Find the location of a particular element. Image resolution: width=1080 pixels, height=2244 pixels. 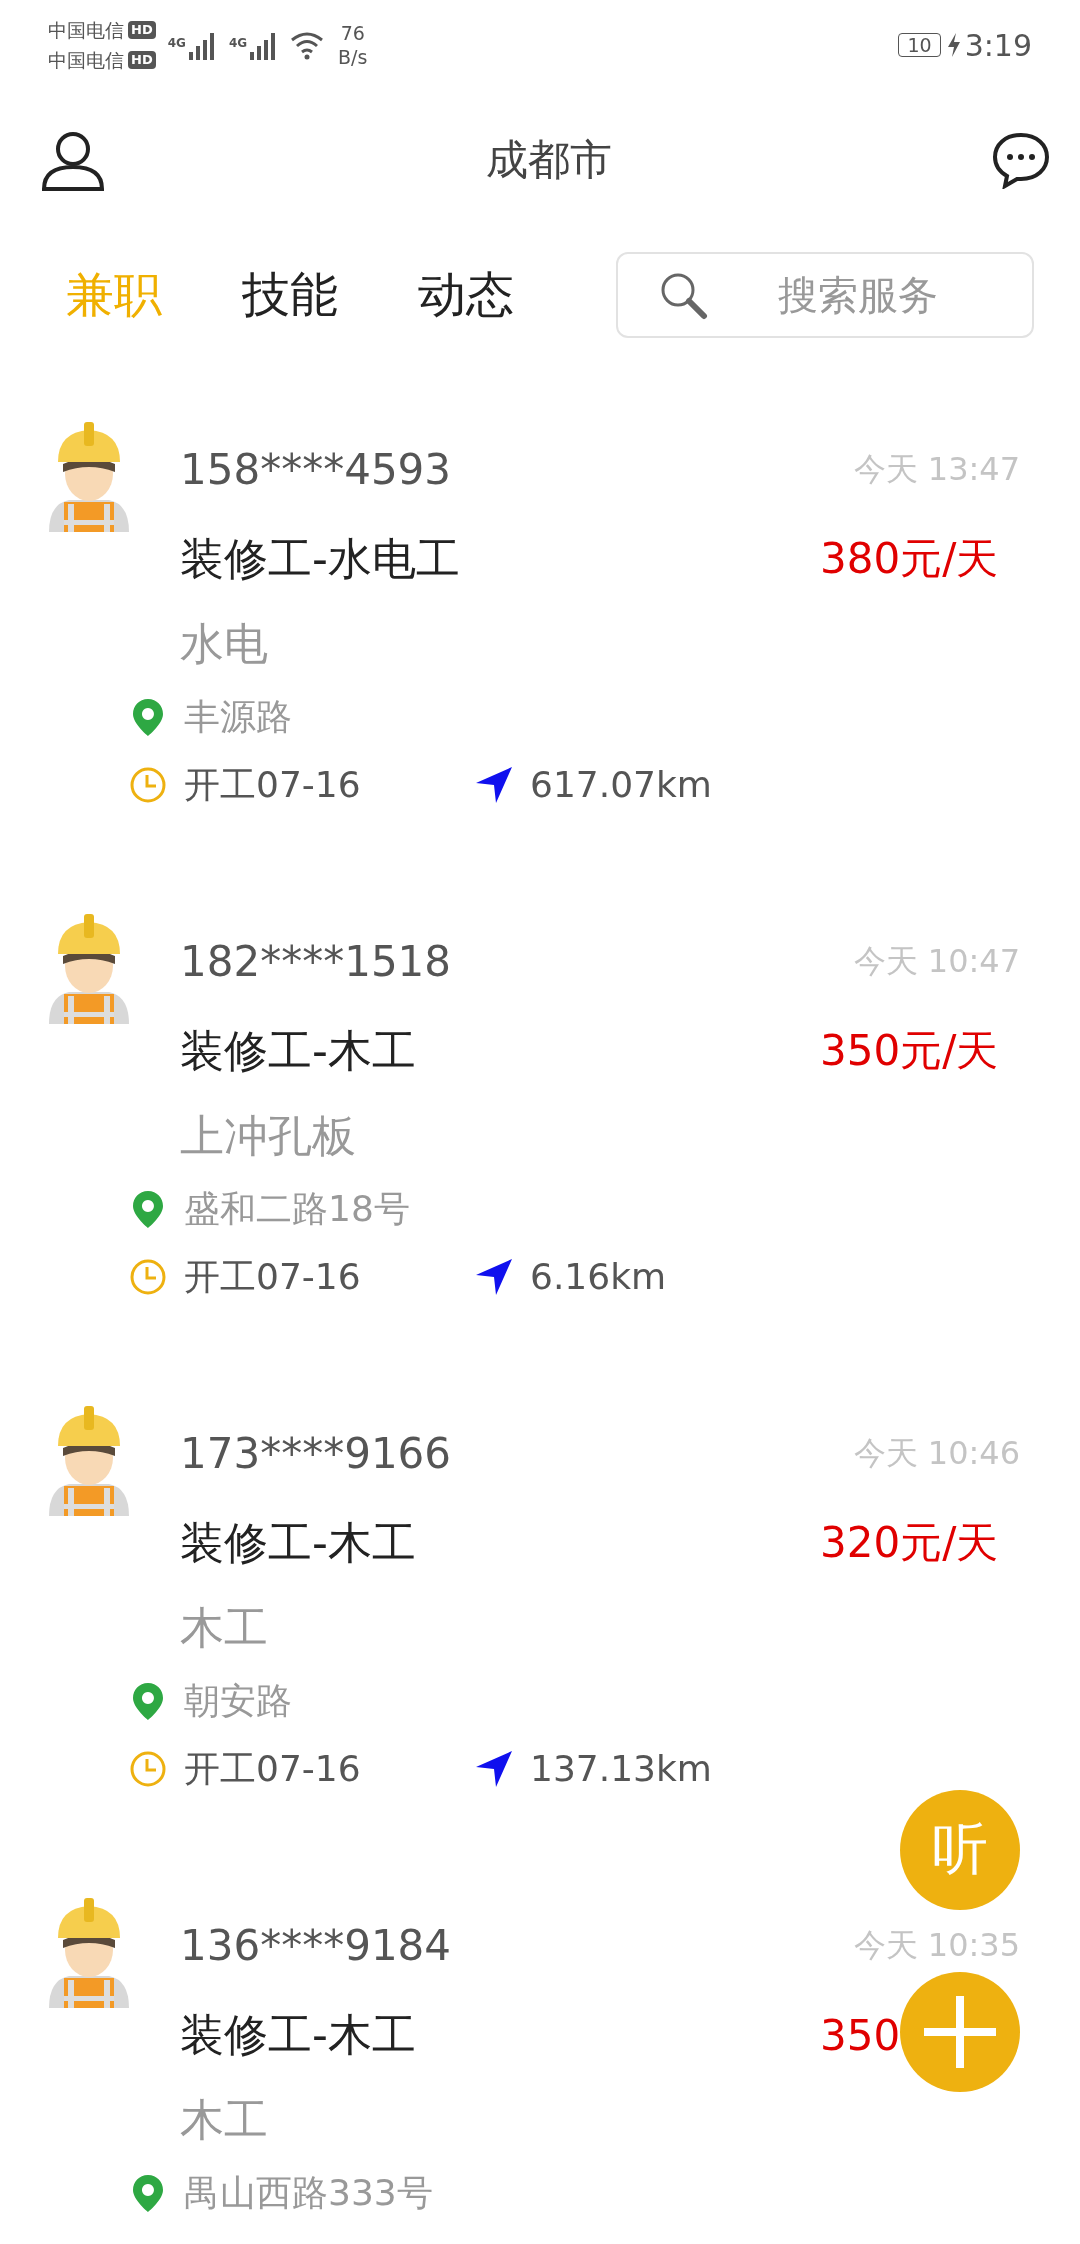

post-time: 今天 10:35 is located at coordinates (936, 1945).